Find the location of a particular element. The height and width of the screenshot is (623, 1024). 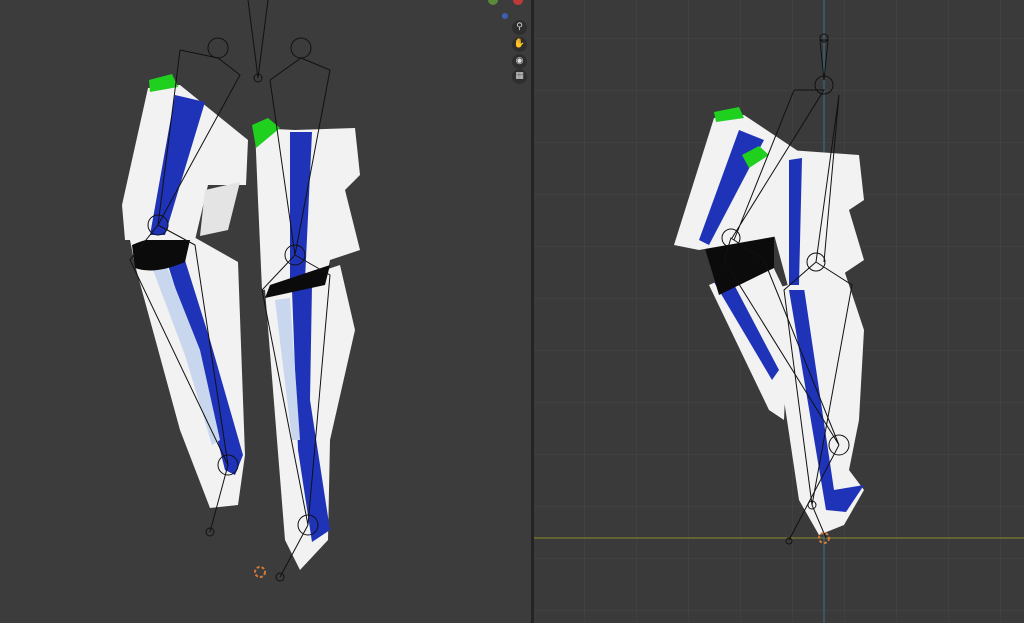

grid-ortho-icon: ▦ is located at coordinates (519, 76).